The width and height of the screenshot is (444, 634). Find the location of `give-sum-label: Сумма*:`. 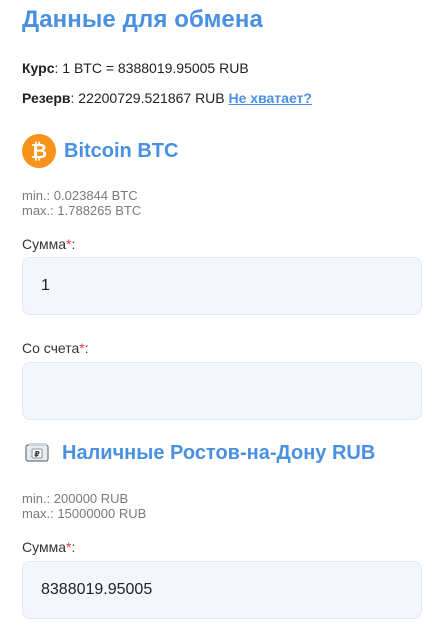

give-sum-label: Сумма*: is located at coordinates (49, 244).